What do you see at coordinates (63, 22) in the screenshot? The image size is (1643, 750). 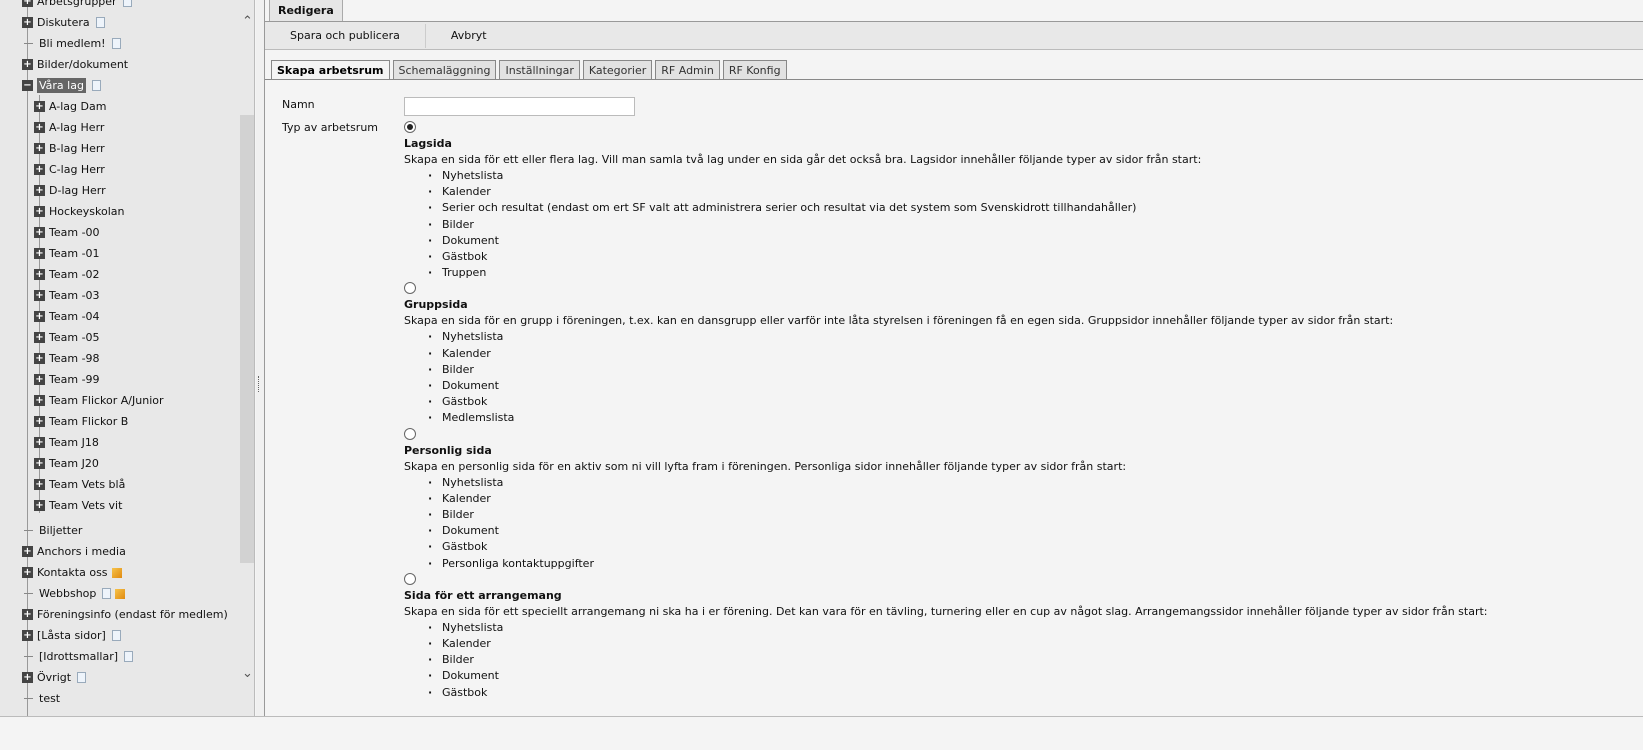 I see `tree-item-label: Diskutera` at bounding box center [63, 22].